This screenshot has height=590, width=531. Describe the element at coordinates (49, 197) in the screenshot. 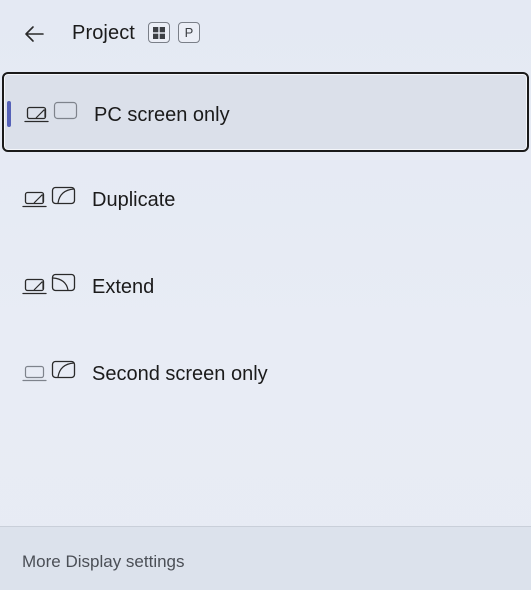

I see `duplicate-icon` at that location.